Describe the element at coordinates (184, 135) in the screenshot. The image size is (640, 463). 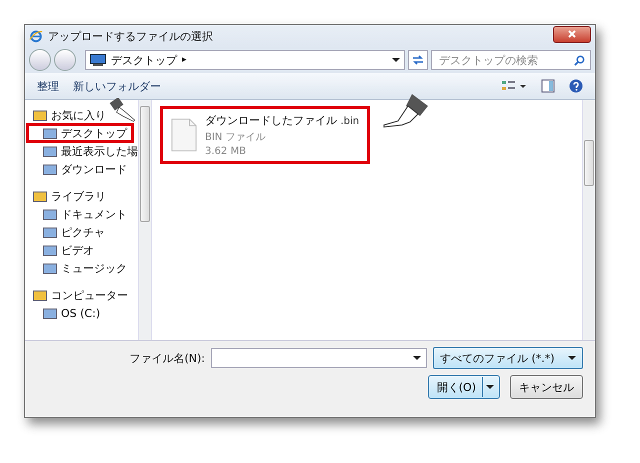
I see `document-icon` at that location.